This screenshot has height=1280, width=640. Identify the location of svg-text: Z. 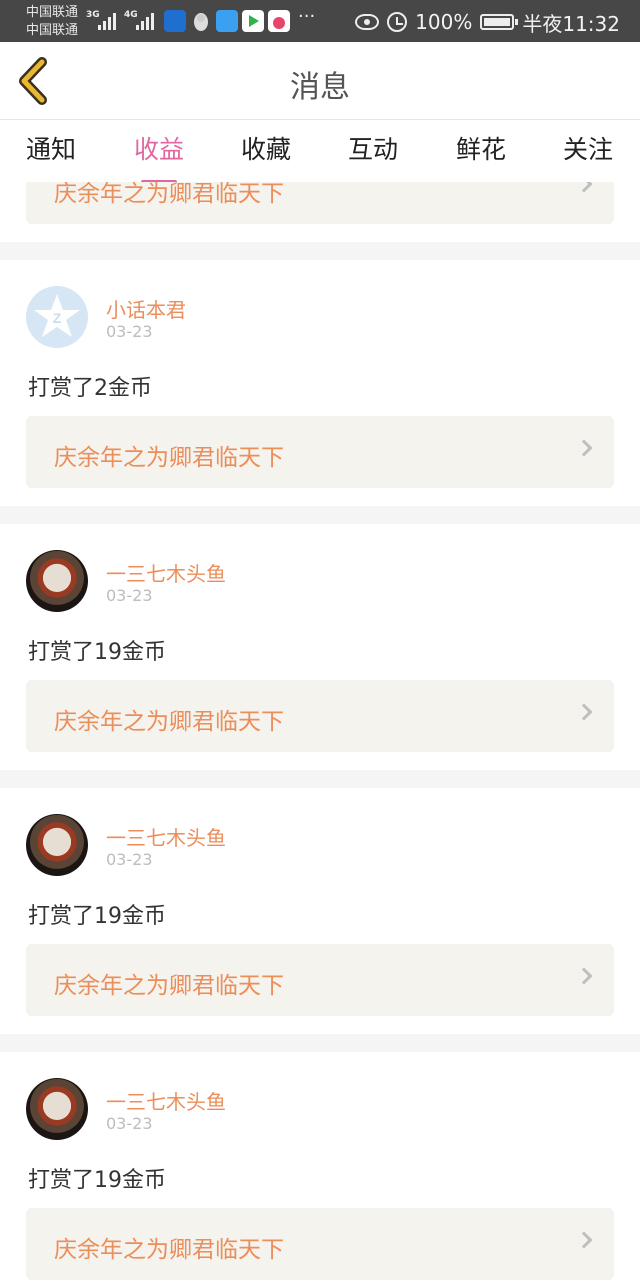
(57, 318).